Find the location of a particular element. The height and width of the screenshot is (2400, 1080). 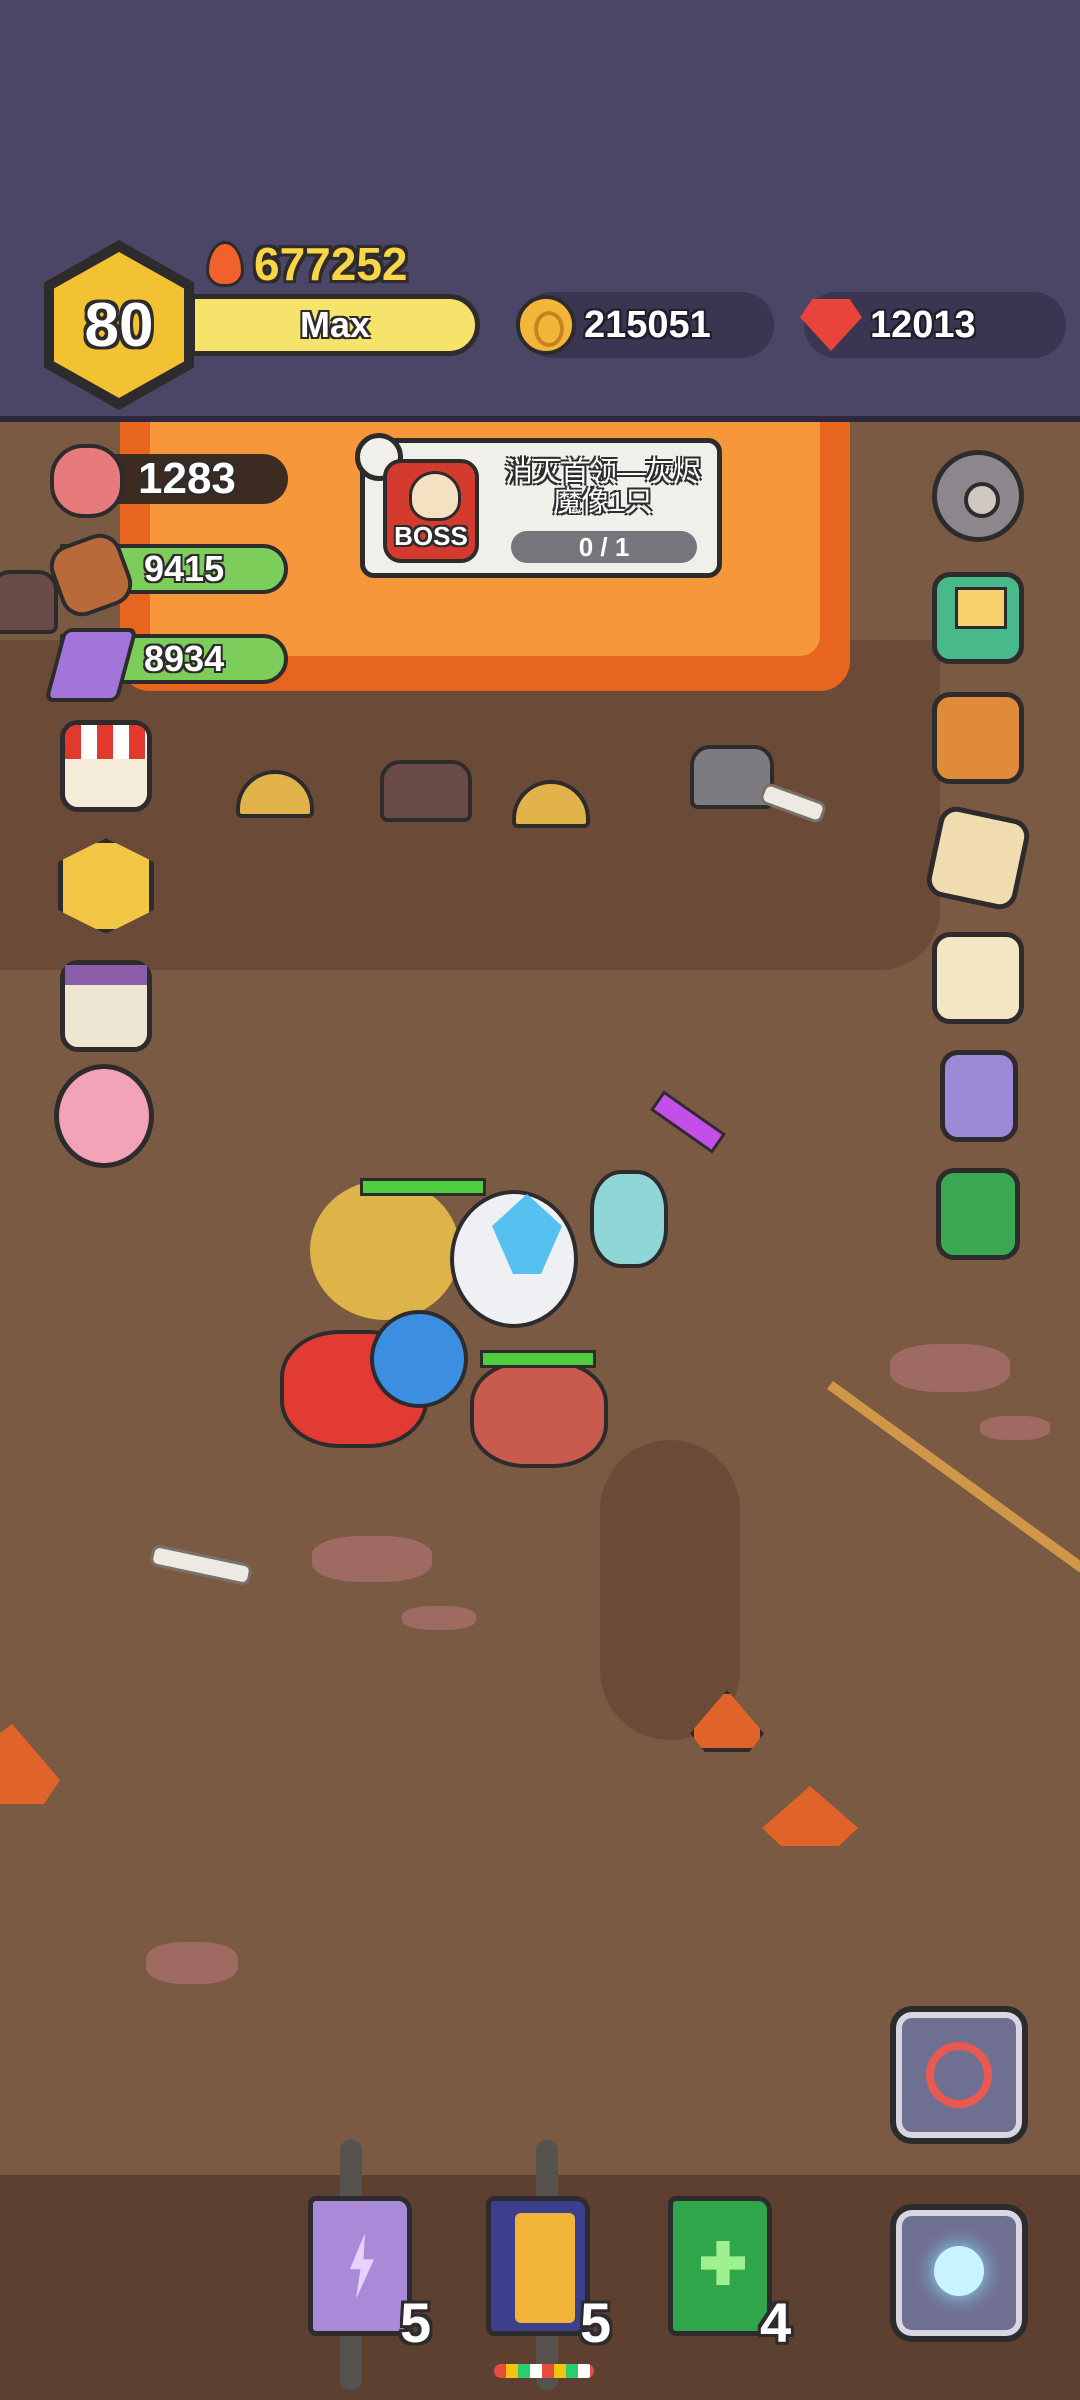

lightning-skill-book is located at coordinates (360, 2266).